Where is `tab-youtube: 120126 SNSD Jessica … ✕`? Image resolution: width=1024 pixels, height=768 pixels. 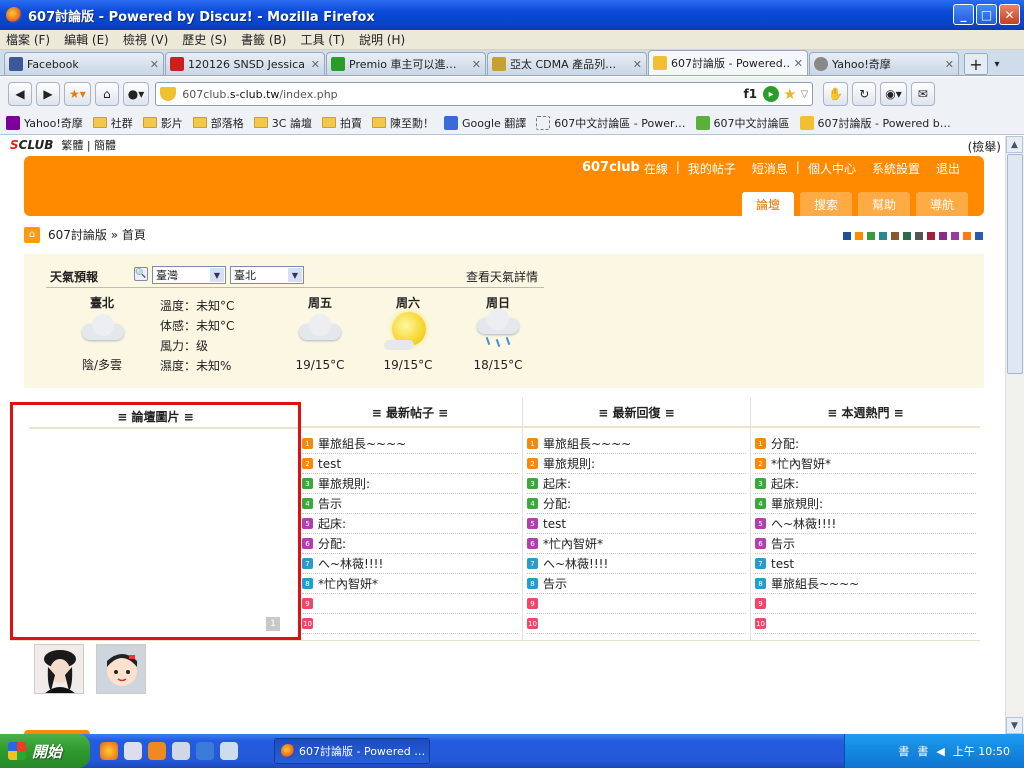 tab-youtube: 120126 SNSD Jessica … ✕ is located at coordinates (245, 63).